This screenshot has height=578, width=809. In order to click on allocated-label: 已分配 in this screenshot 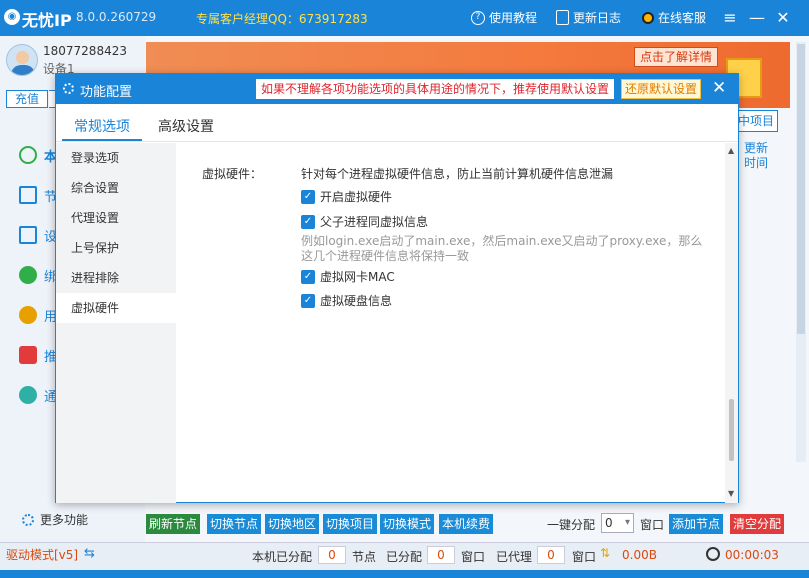, I will do `click(404, 557)`.